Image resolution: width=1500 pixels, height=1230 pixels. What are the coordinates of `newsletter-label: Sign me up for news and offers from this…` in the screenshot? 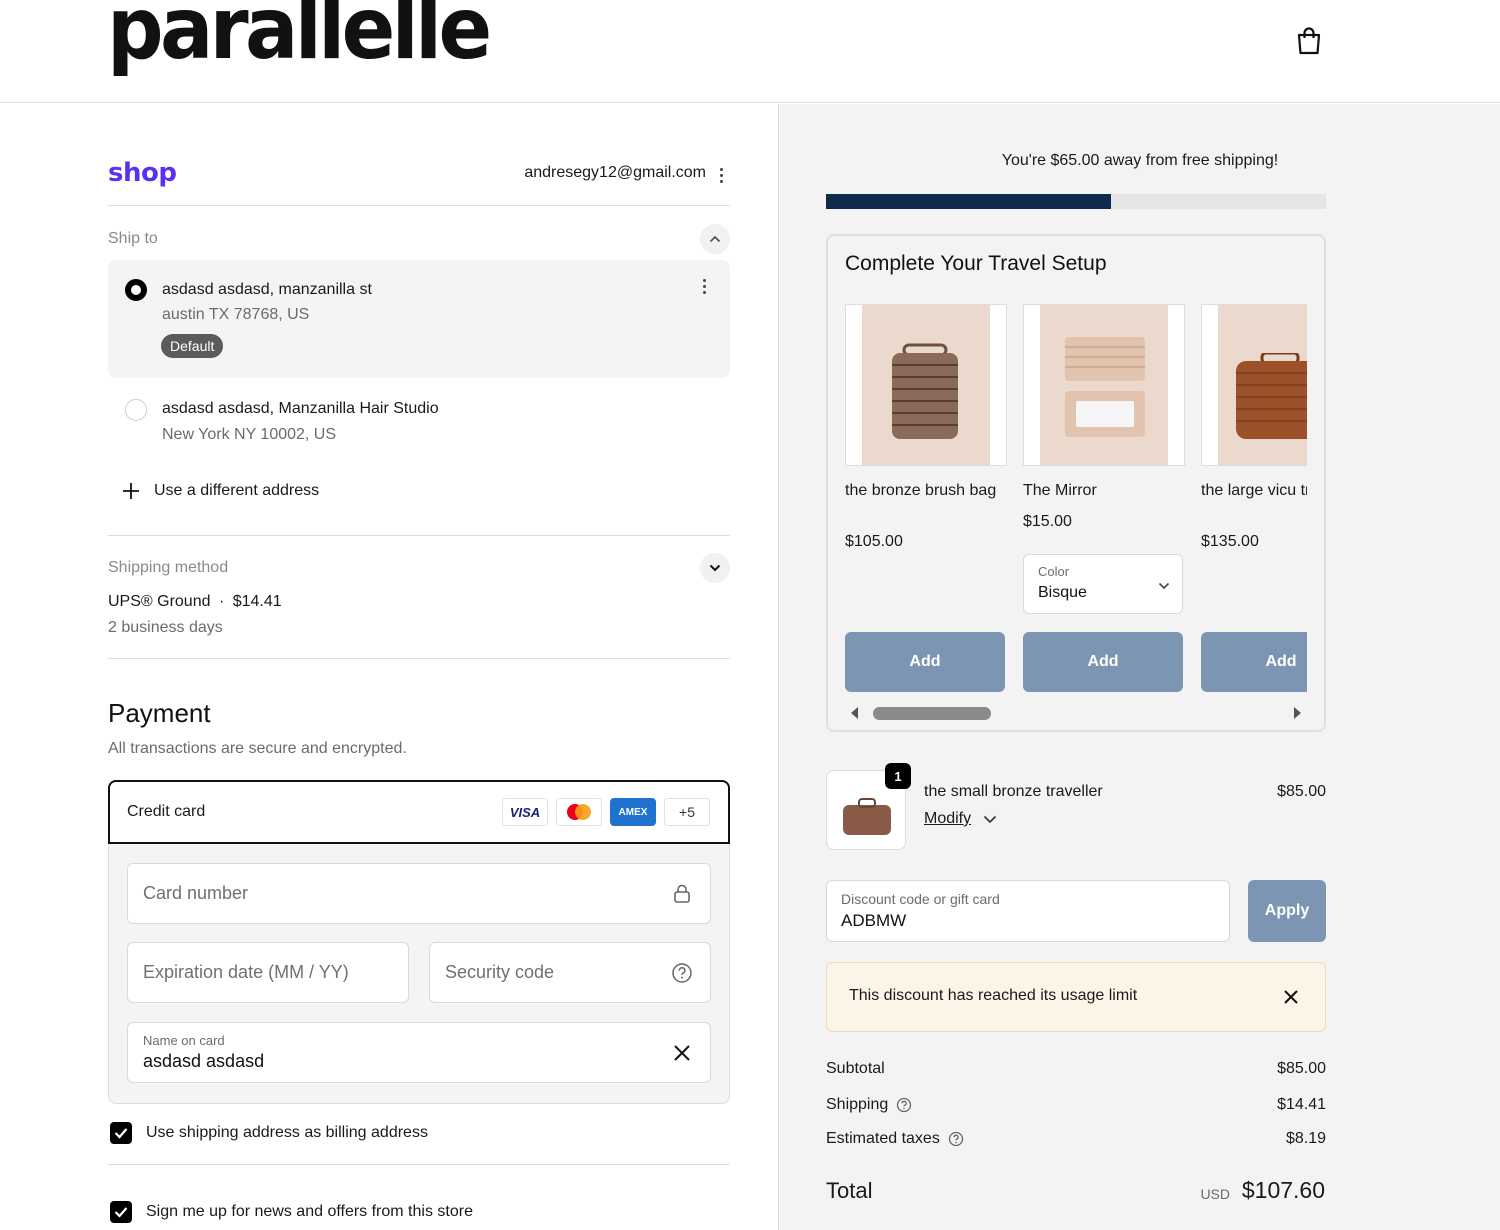 It's located at (309, 1211).